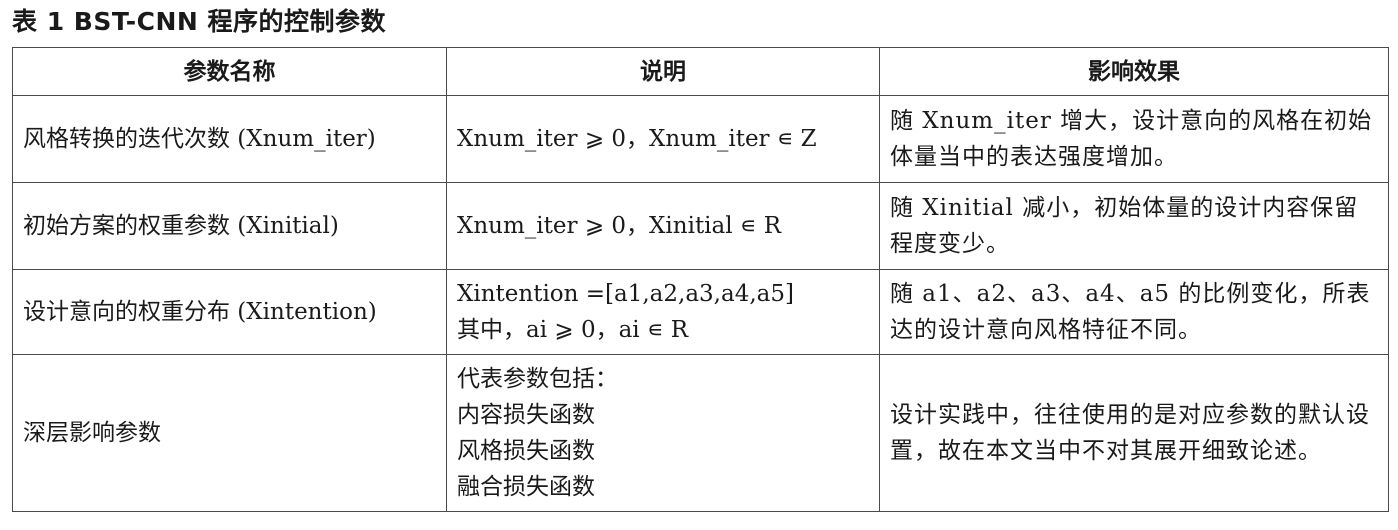 This screenshot has height=530, width=1398. I want to click on description-cell: 代表参数包括： 内容损失函数 风格损失函数 融合损失函数, so click(663, 433).